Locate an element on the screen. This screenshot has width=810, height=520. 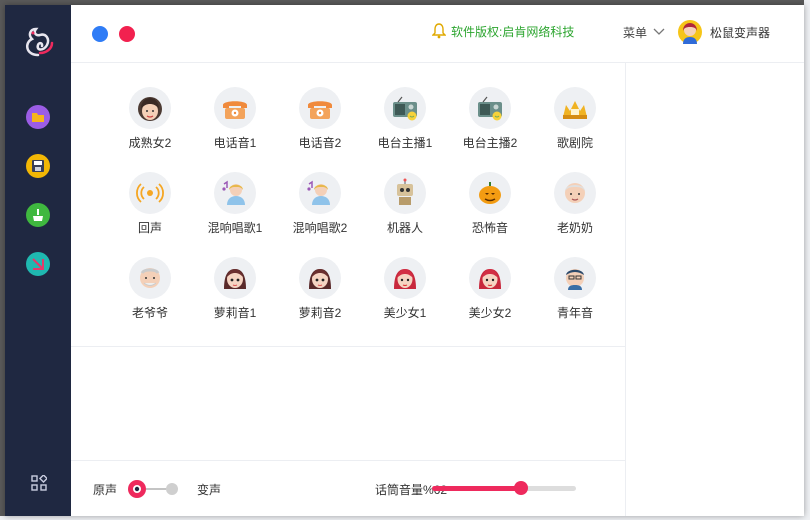
echo-icon is located at coordinates (150, 193).